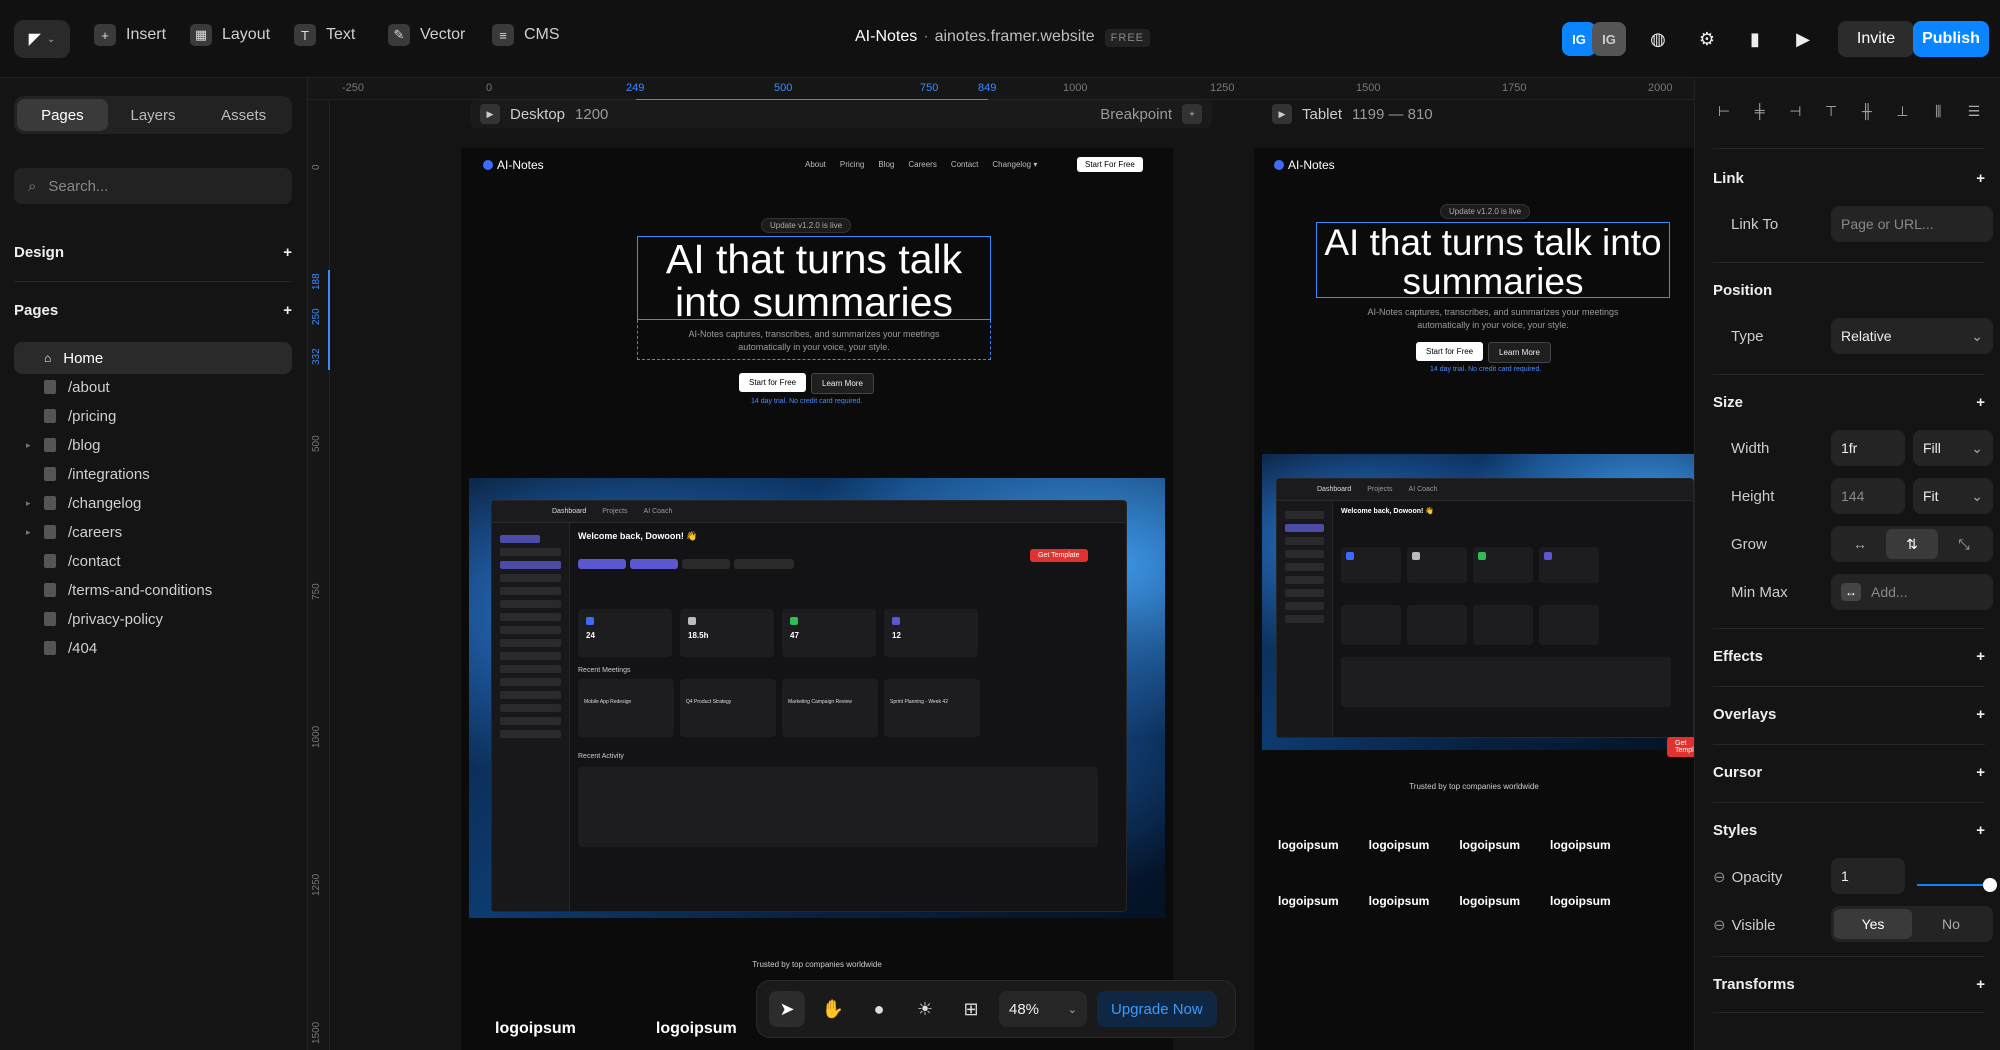  What do you see at coordinates (1803, 39) in the screenshot?
I see `play-preview-icon: ▶` at bounding box center [1803, 39].